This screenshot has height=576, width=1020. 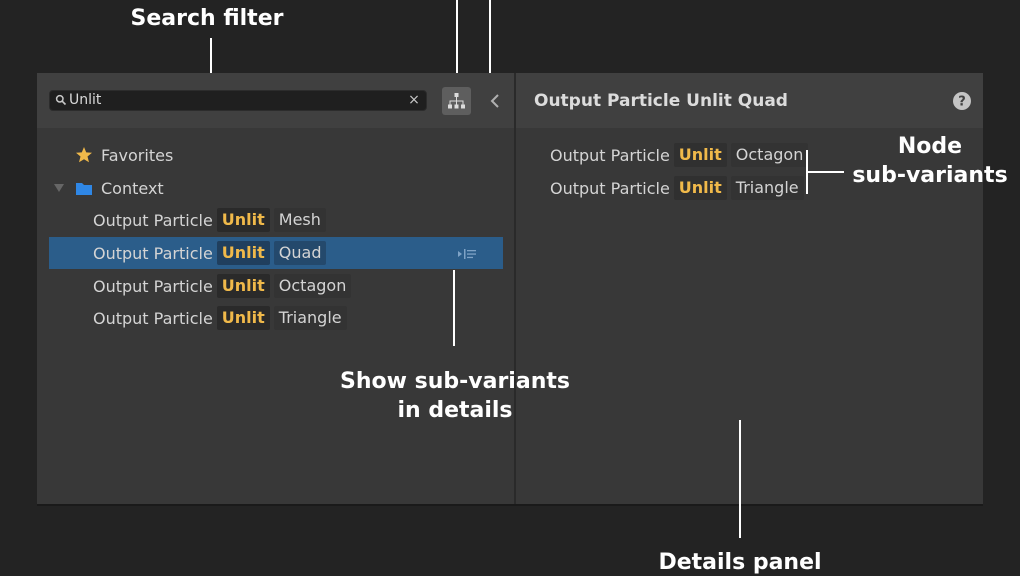 I want to click on expand-triangle-icon, so click(x=59, y=188).